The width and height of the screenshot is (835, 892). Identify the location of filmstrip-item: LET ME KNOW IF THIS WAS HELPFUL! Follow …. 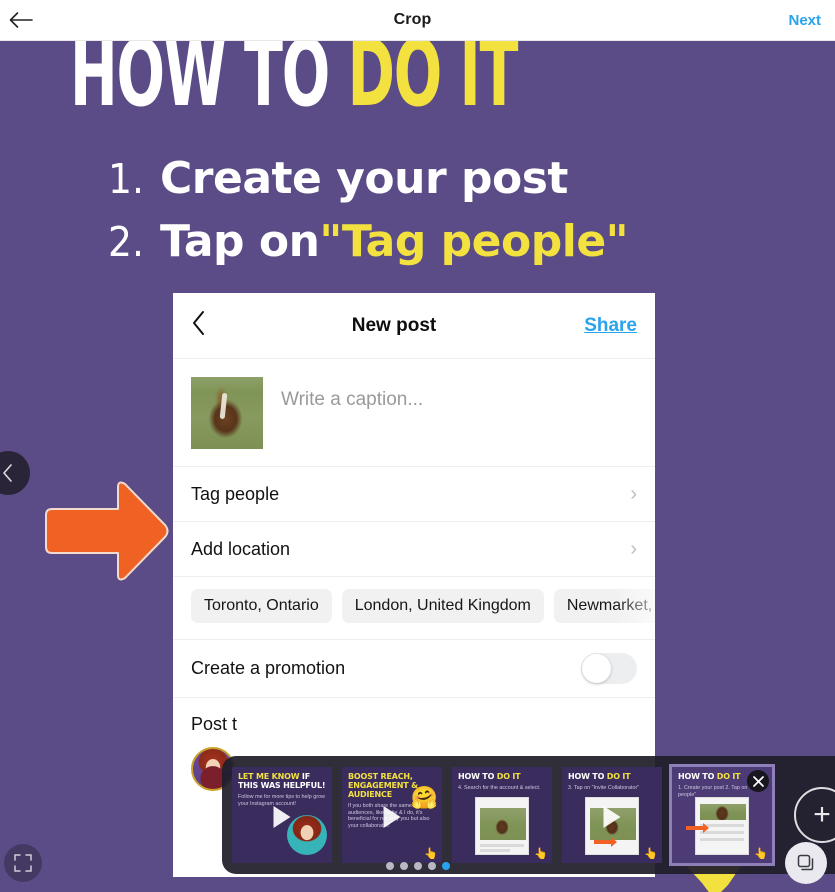
(282, 815).